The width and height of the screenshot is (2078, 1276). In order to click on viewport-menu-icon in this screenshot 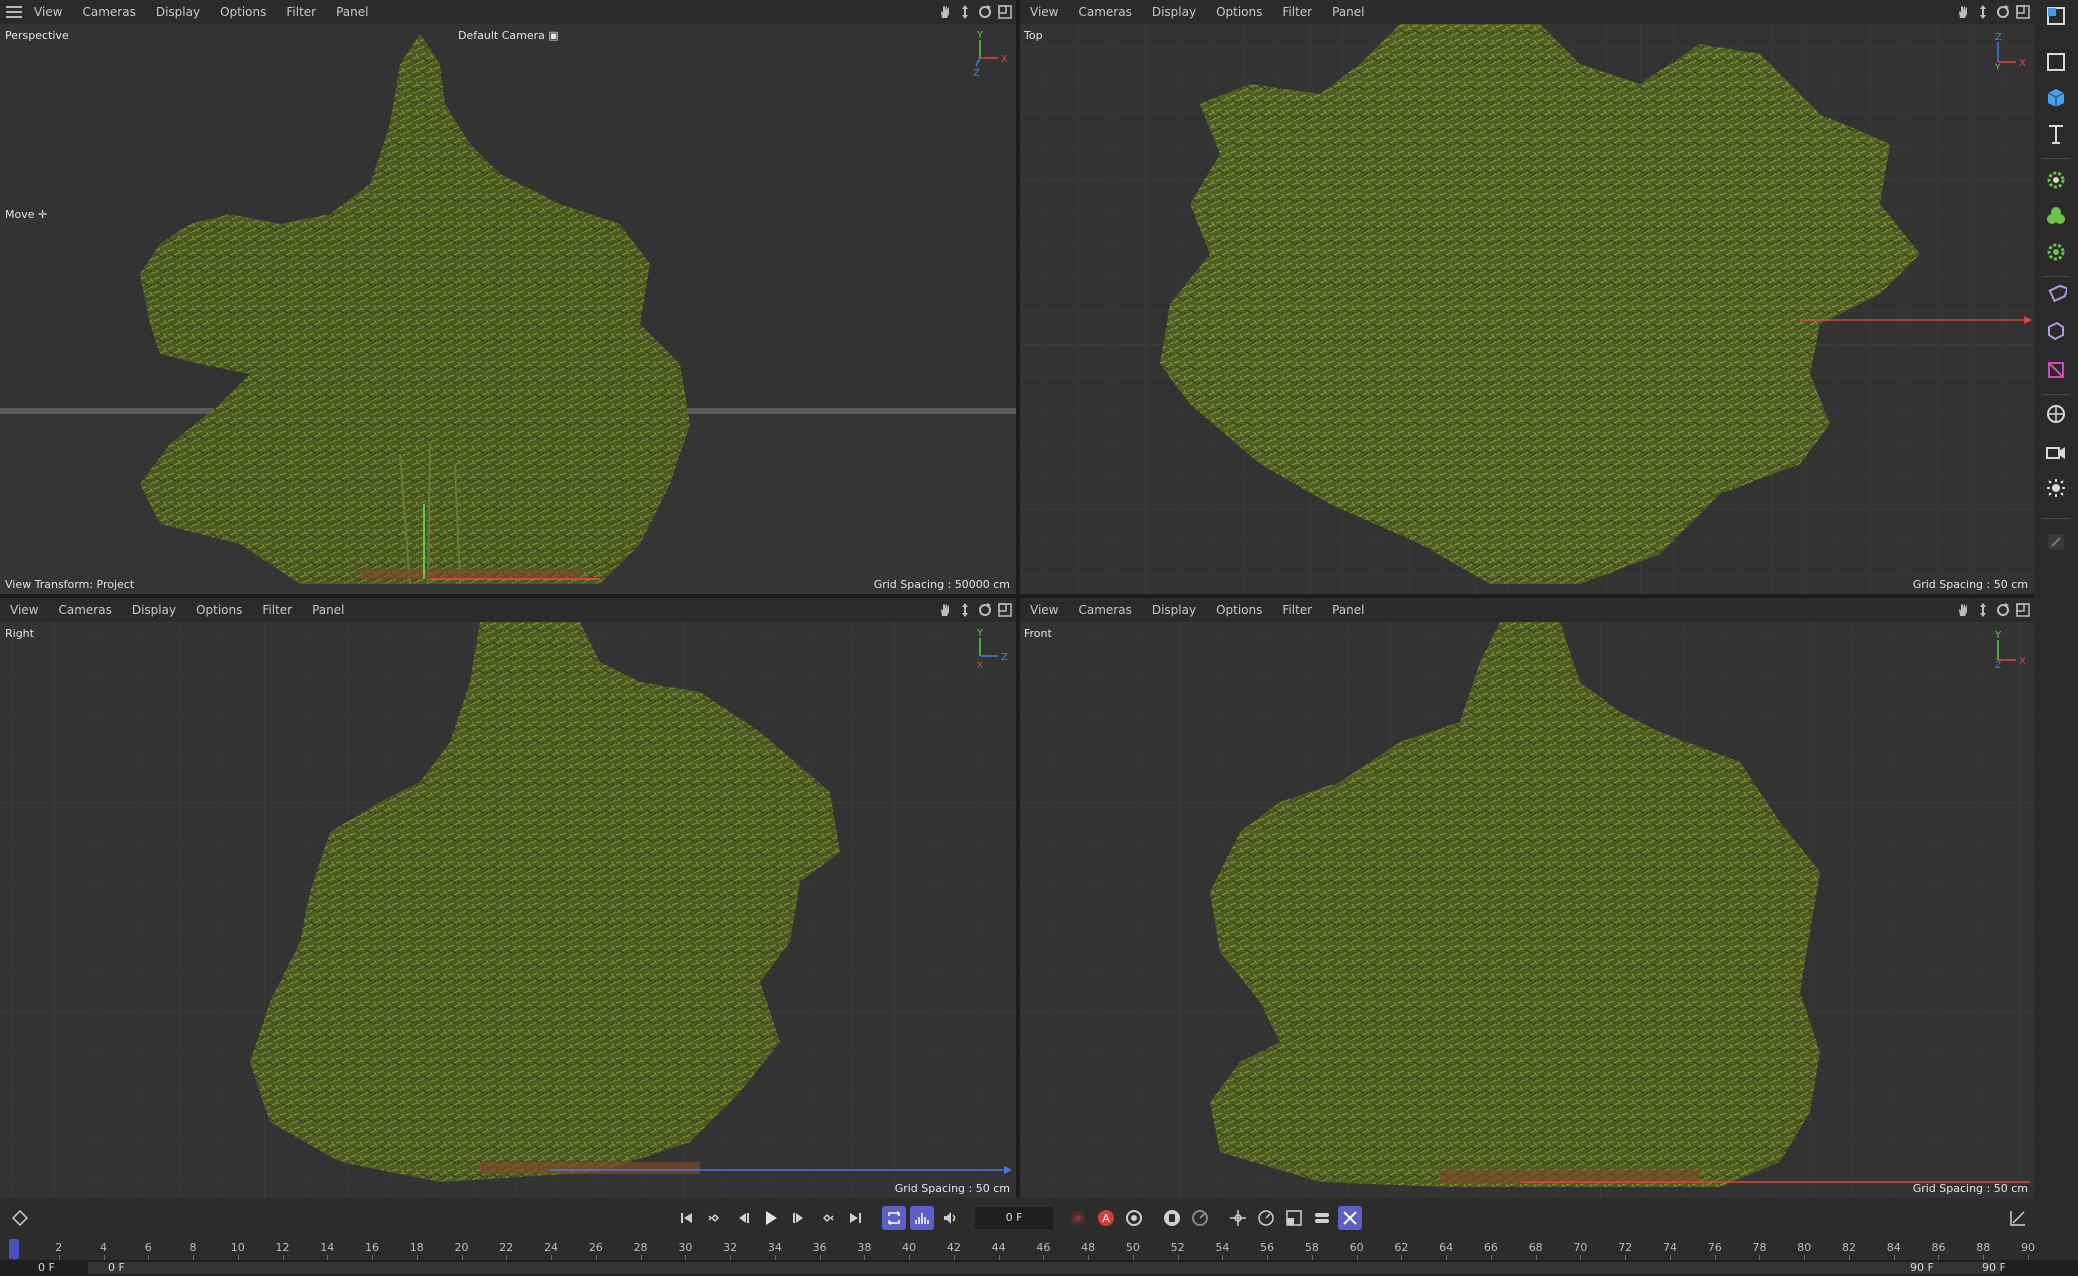, I will do `click(14, 12)`.